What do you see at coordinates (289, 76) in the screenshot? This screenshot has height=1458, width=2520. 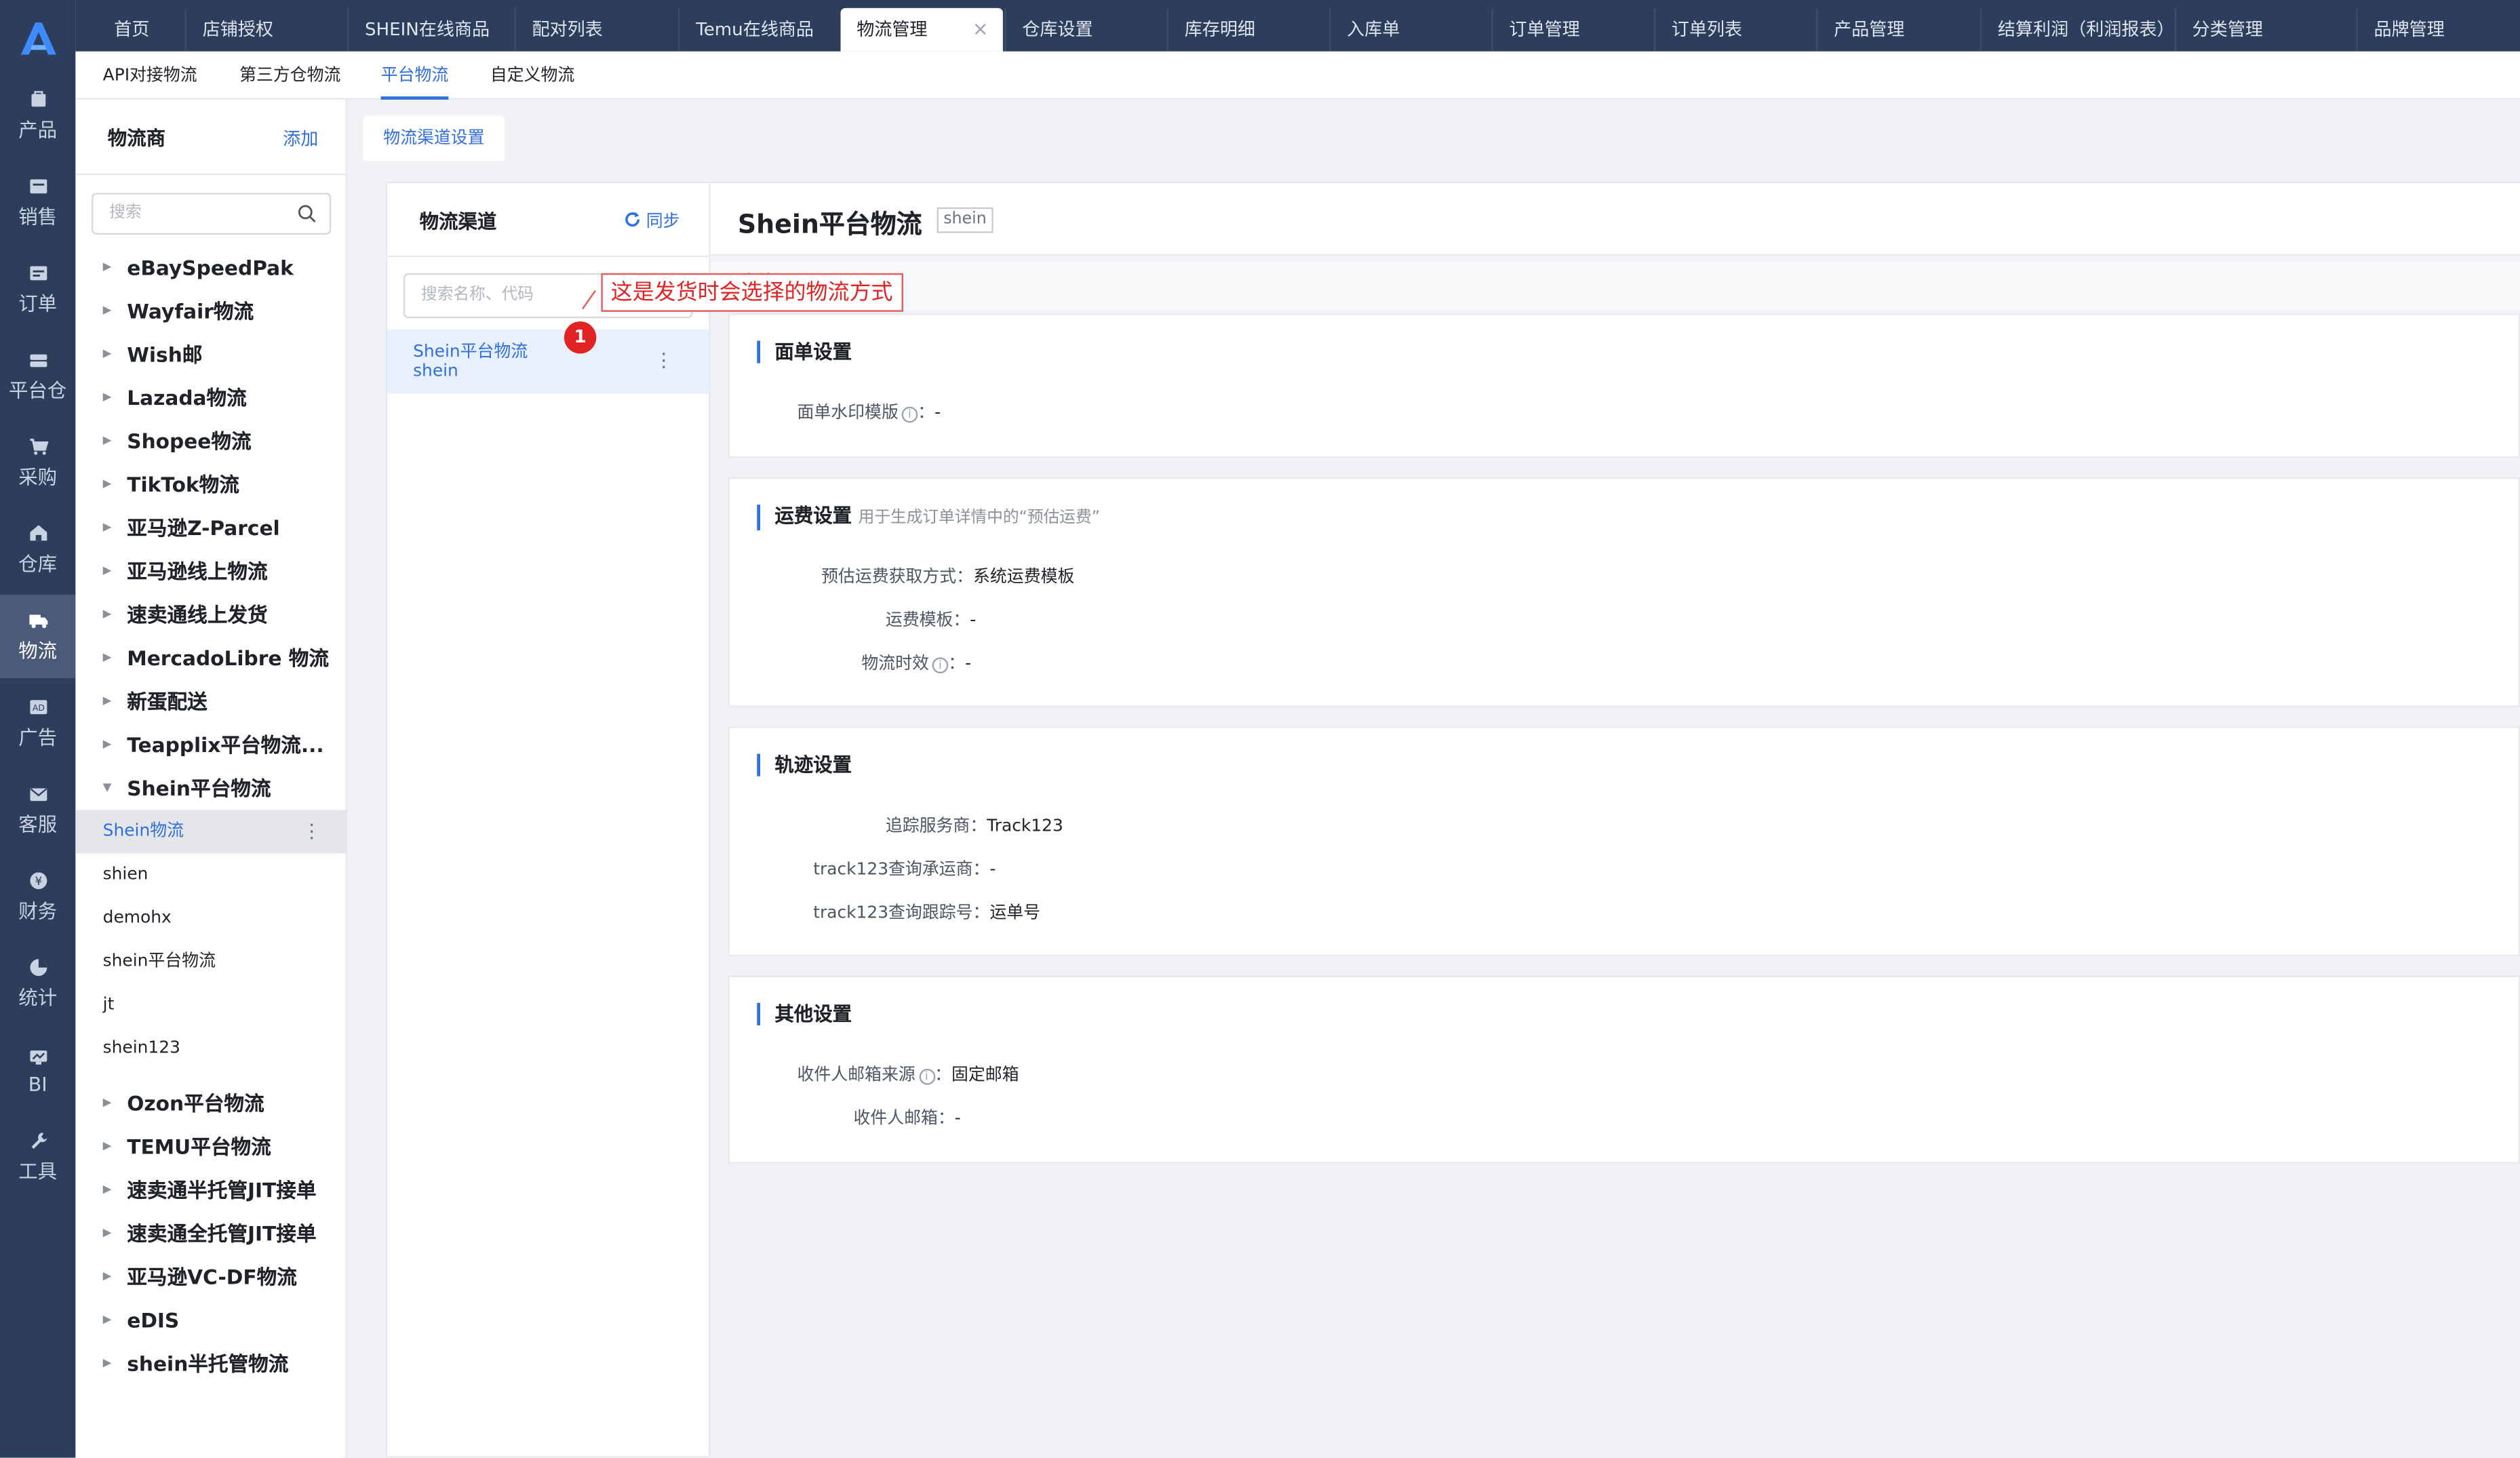 I see `sub-tab-third-party: 第三方仓物流` at bounding box center [289, 76].